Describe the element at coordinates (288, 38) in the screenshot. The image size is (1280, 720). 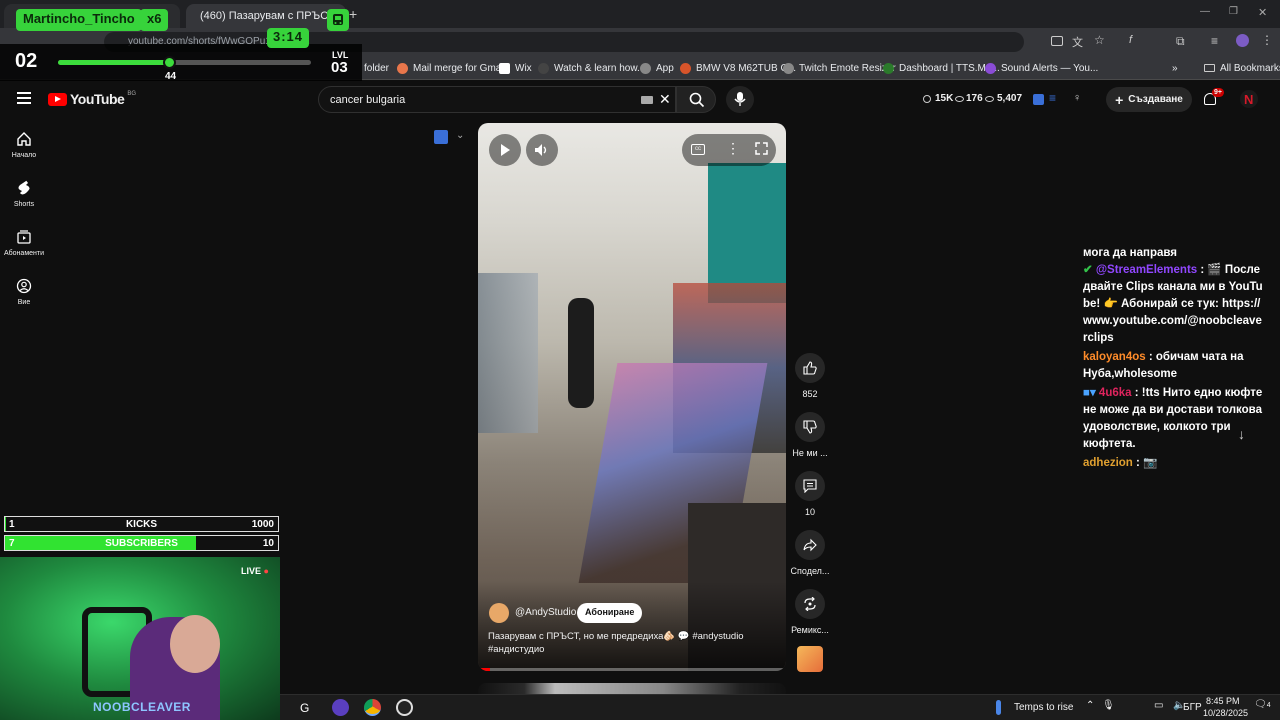
I see `overlay-timer: 3:14` at that location.